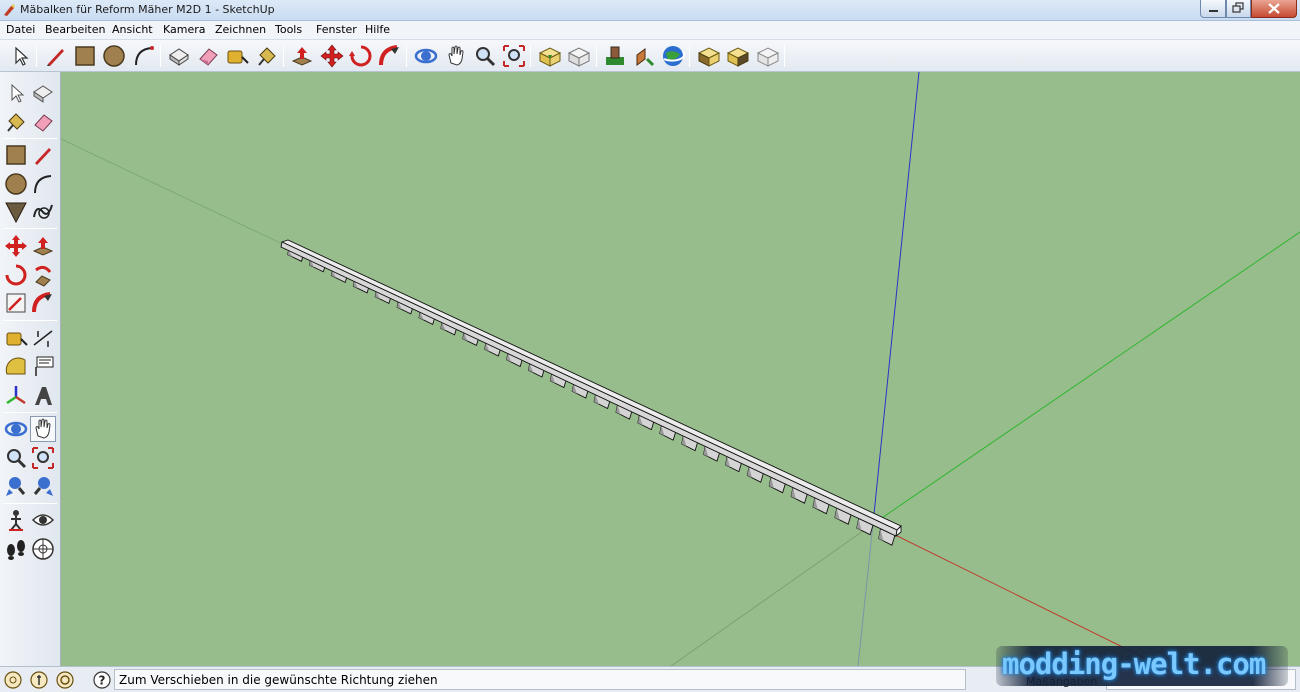 The width and height of the screenshot is (1300, 692). What do you see at coordinates (16, 486) in the screenshot?
I see `previous-view-icon` at bounding box center [16, 486].